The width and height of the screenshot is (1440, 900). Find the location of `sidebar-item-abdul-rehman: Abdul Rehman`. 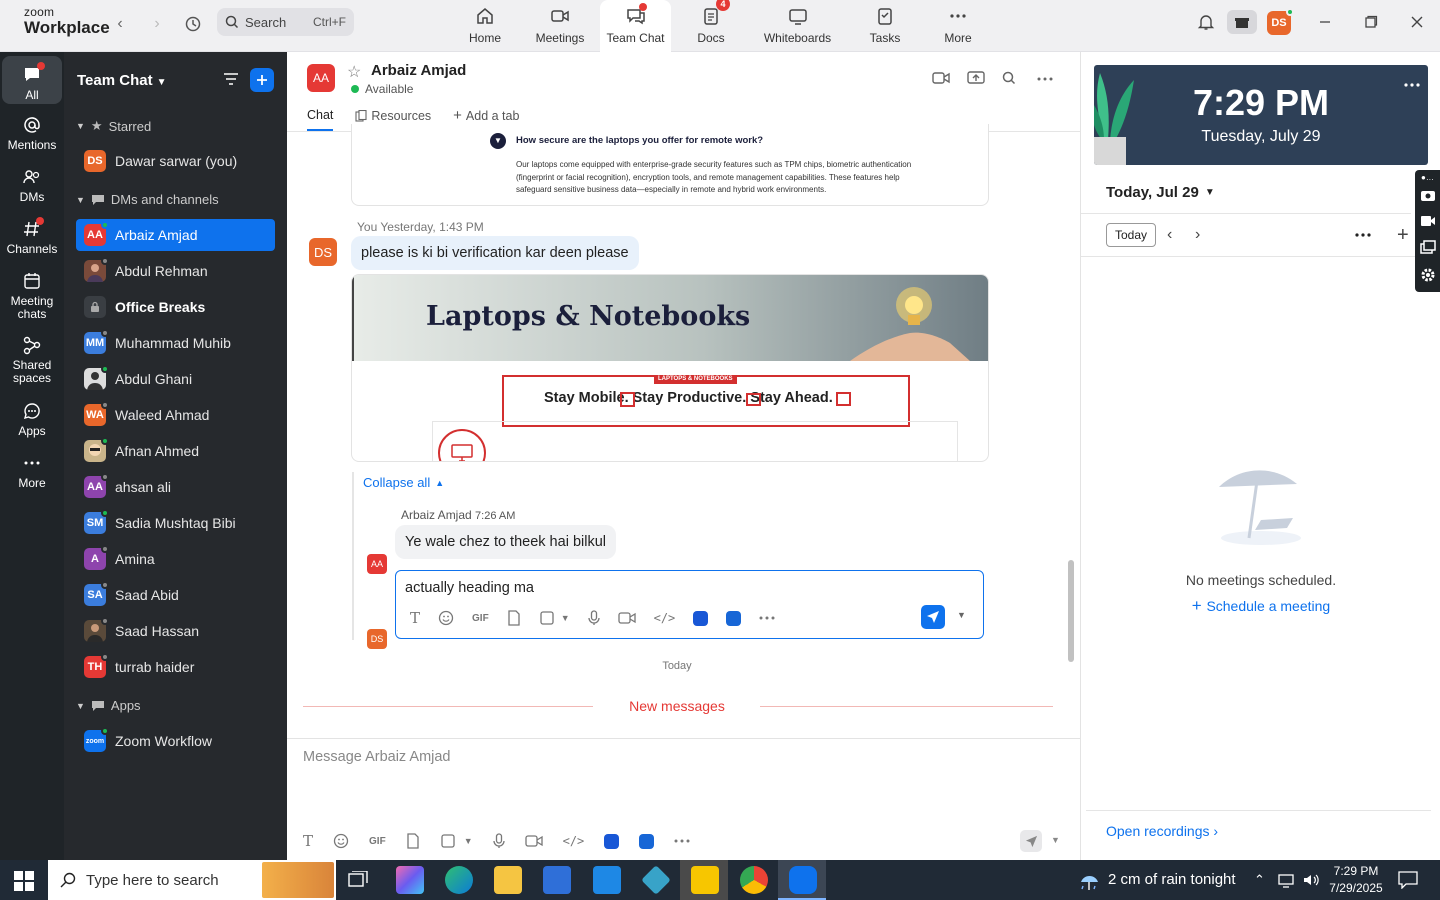

sidebar-item-abdul-rehman: Abdul Rehman is located at coordinates (175, 271).